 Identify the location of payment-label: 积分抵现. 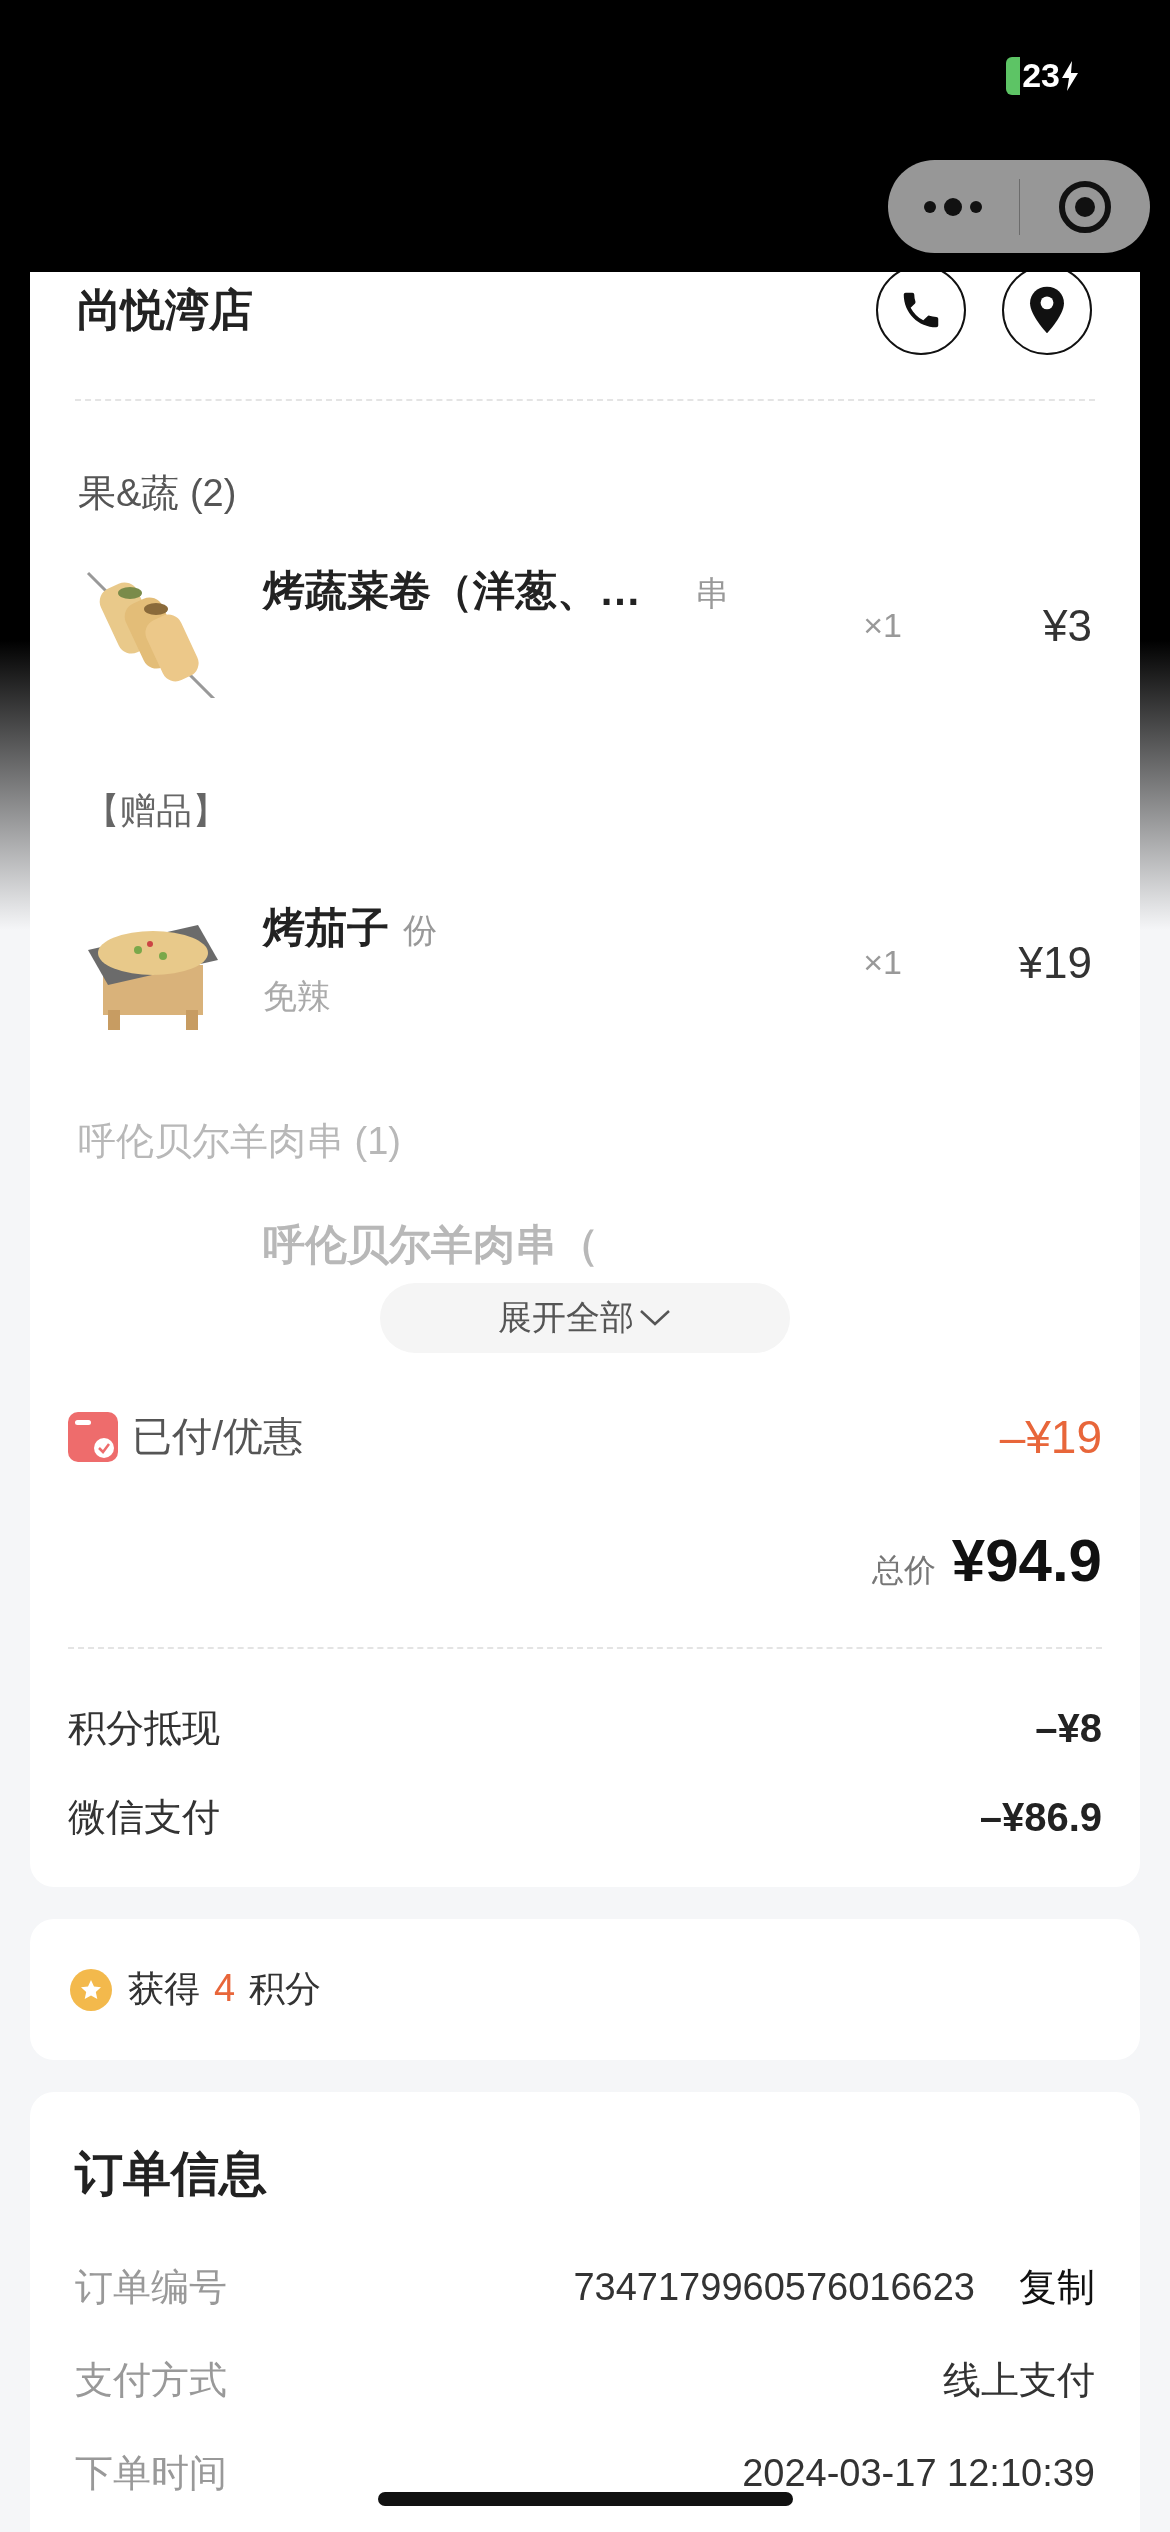
(144, 1728).